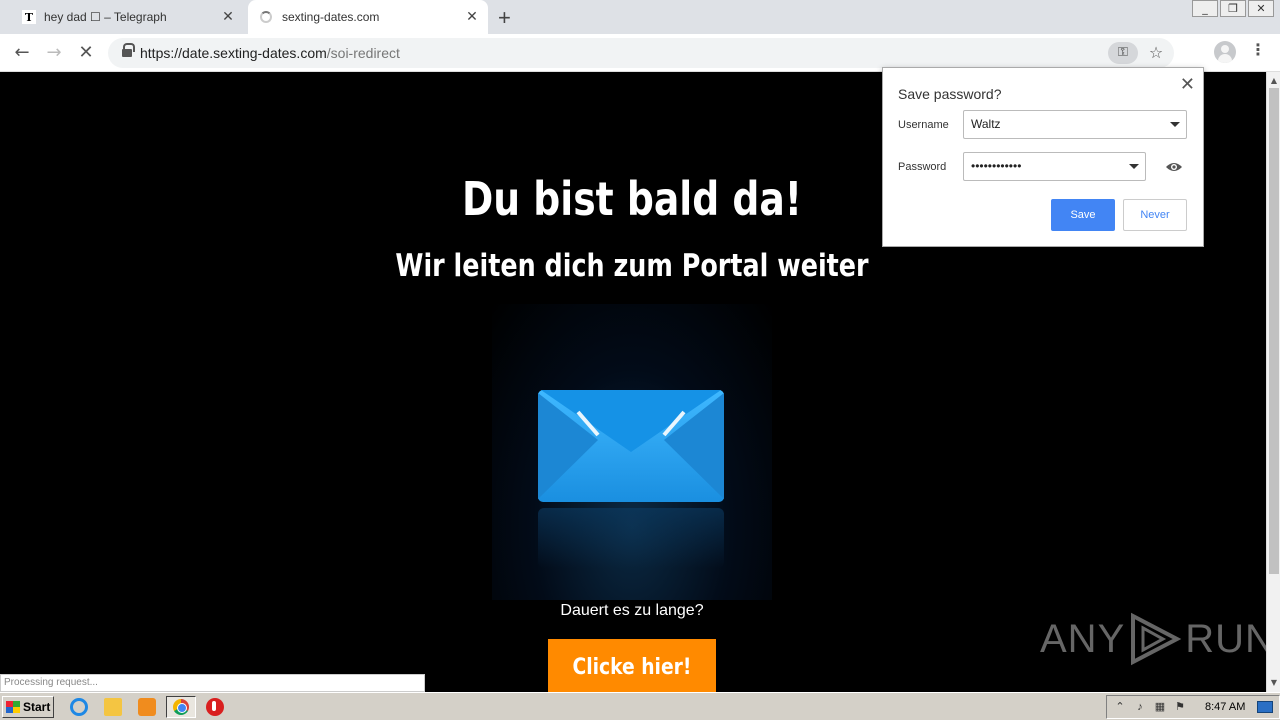  I want to click on window-controls: _ ❐ ✕, so click(1232, 8).